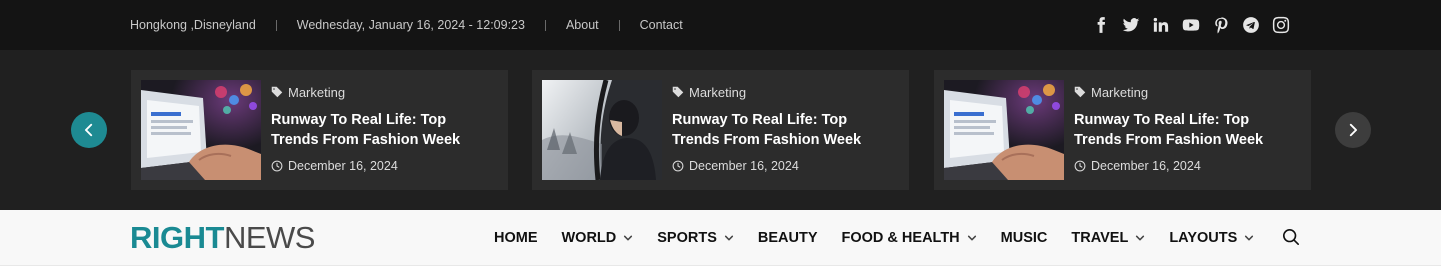 The width and height of the screenshot is (1441, 266). Describe the element at coordinates (900, 238) in the screenshot. I see `nav-item-label: FOOD & HEALTH` at that location.